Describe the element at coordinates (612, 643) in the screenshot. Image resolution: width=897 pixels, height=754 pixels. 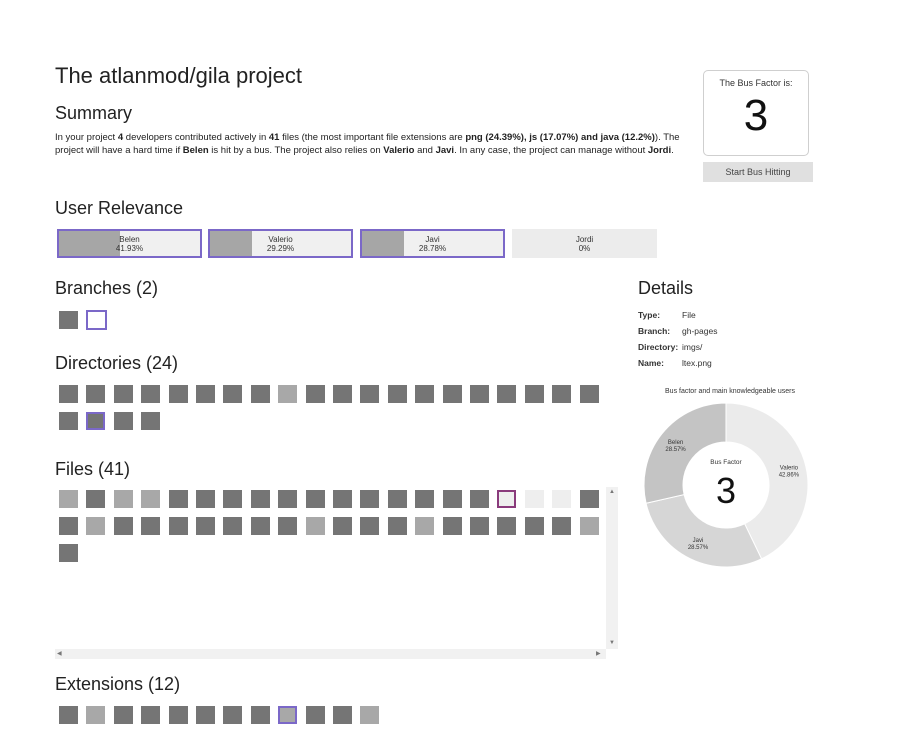
I see `scroll-down-icon: ▼` at that location.